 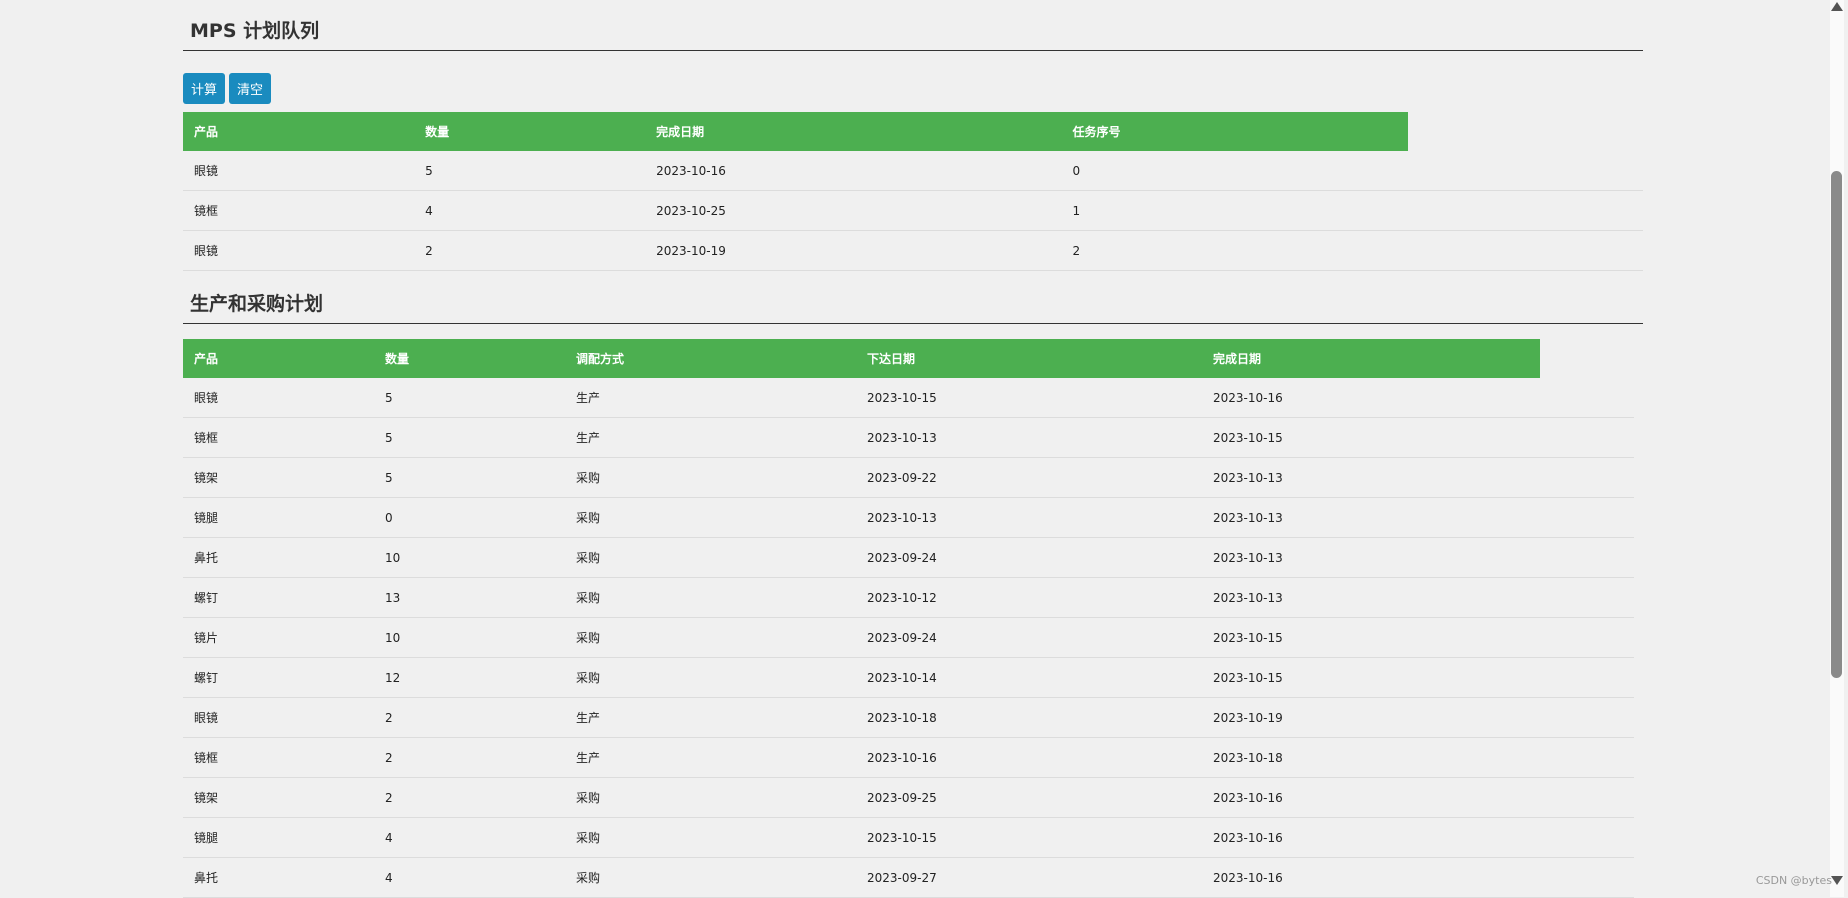 What do you see at coordinates (1029, 877) in the screenshot?
I see `table-cell: 2023-09-27` at bounding box center [1029, 877].